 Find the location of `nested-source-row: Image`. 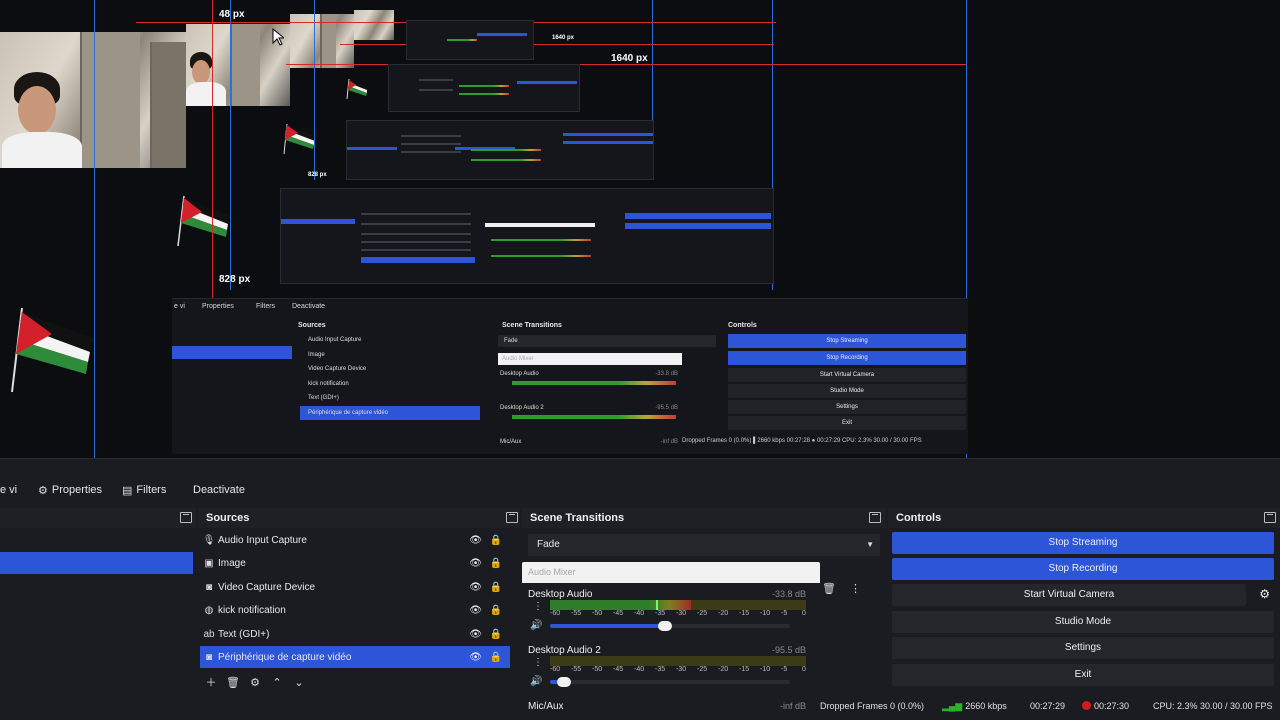

nested-source-row: Image is located at coordinates (316, 355).